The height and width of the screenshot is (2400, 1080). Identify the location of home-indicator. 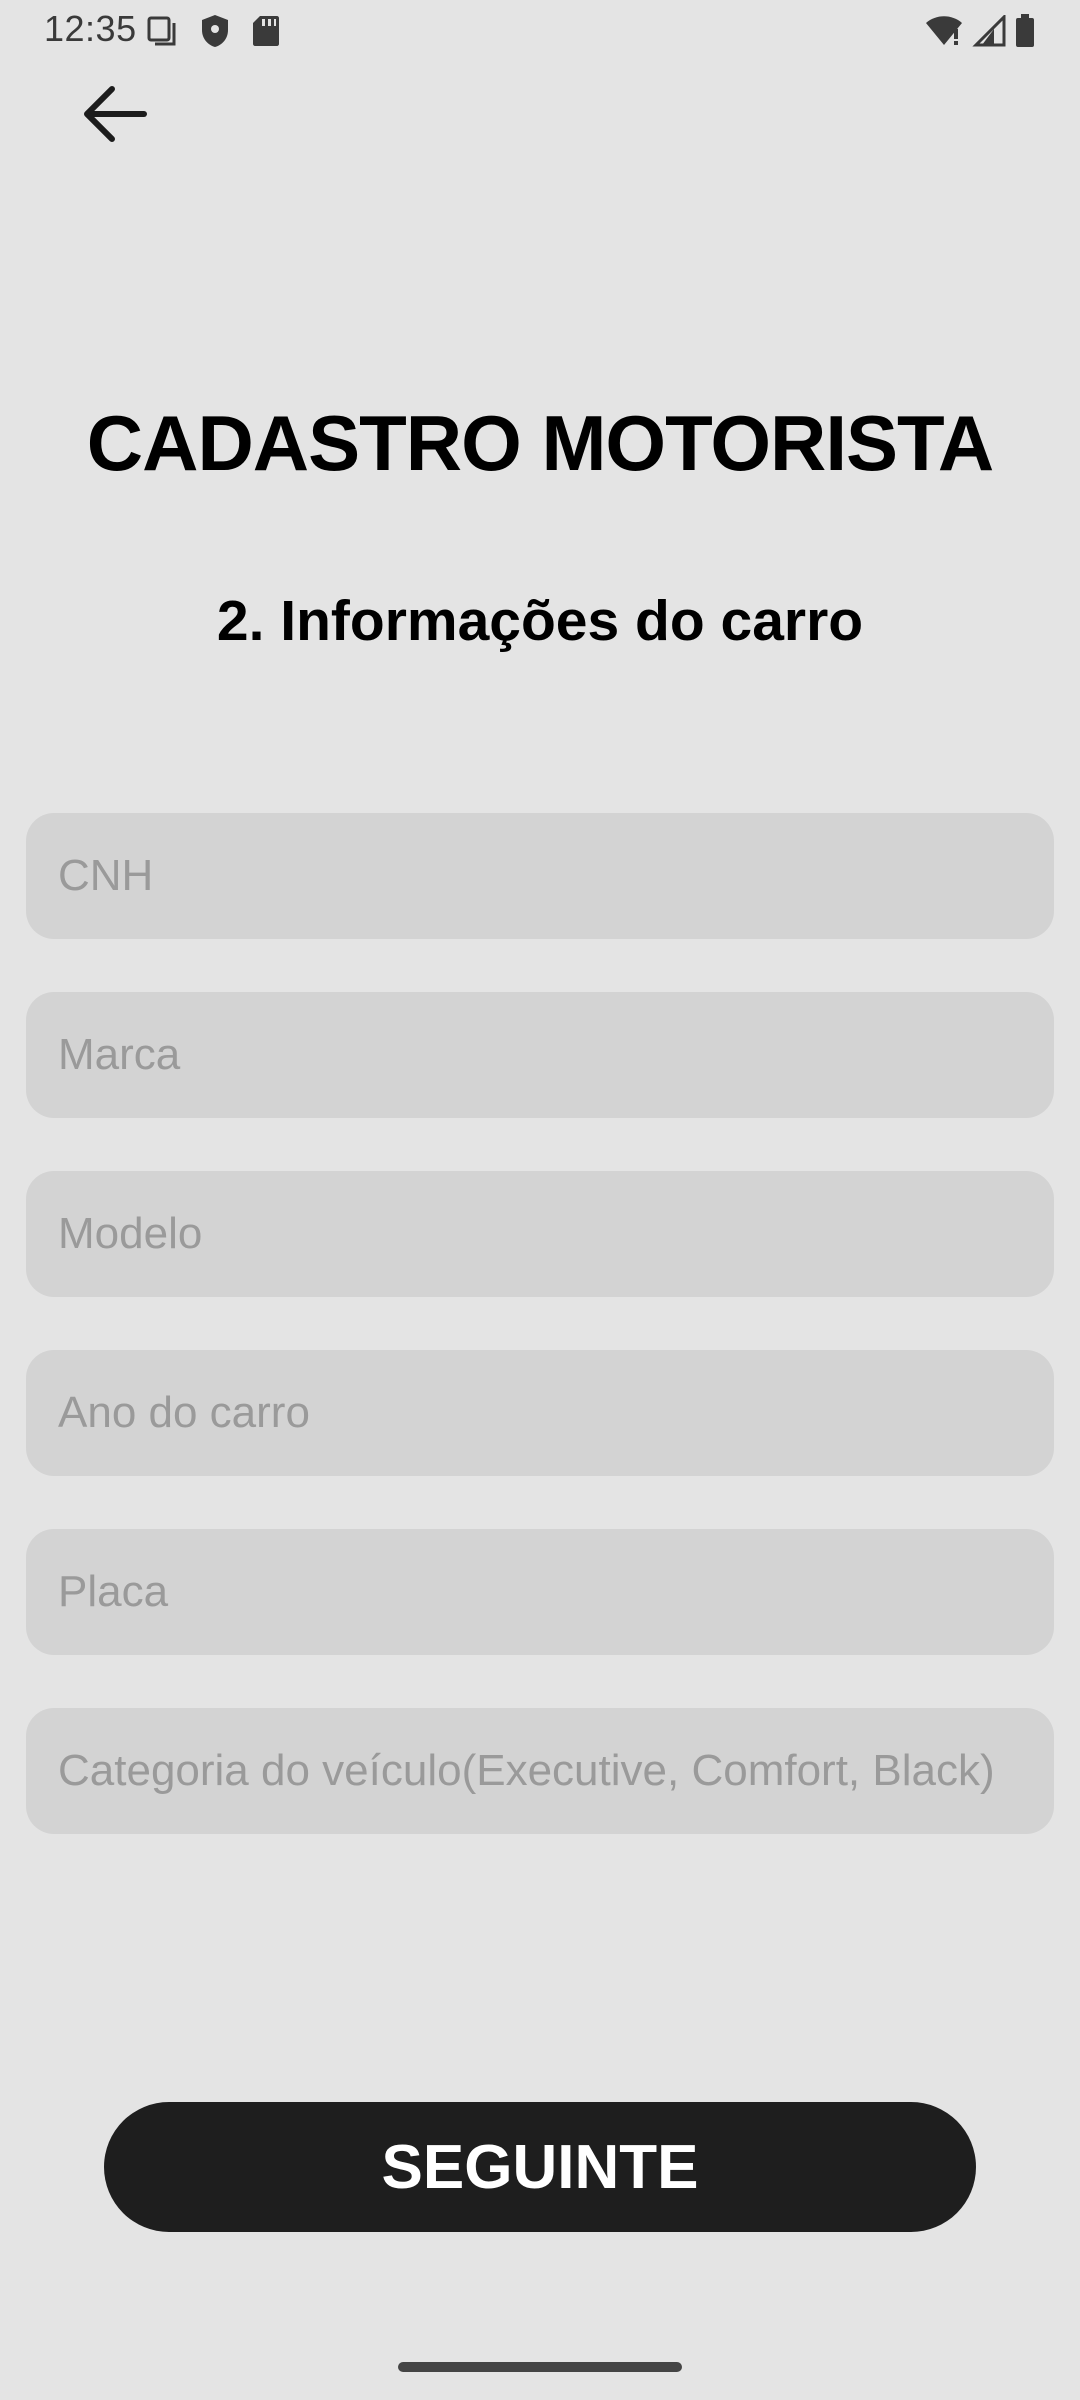
(540, 2367).